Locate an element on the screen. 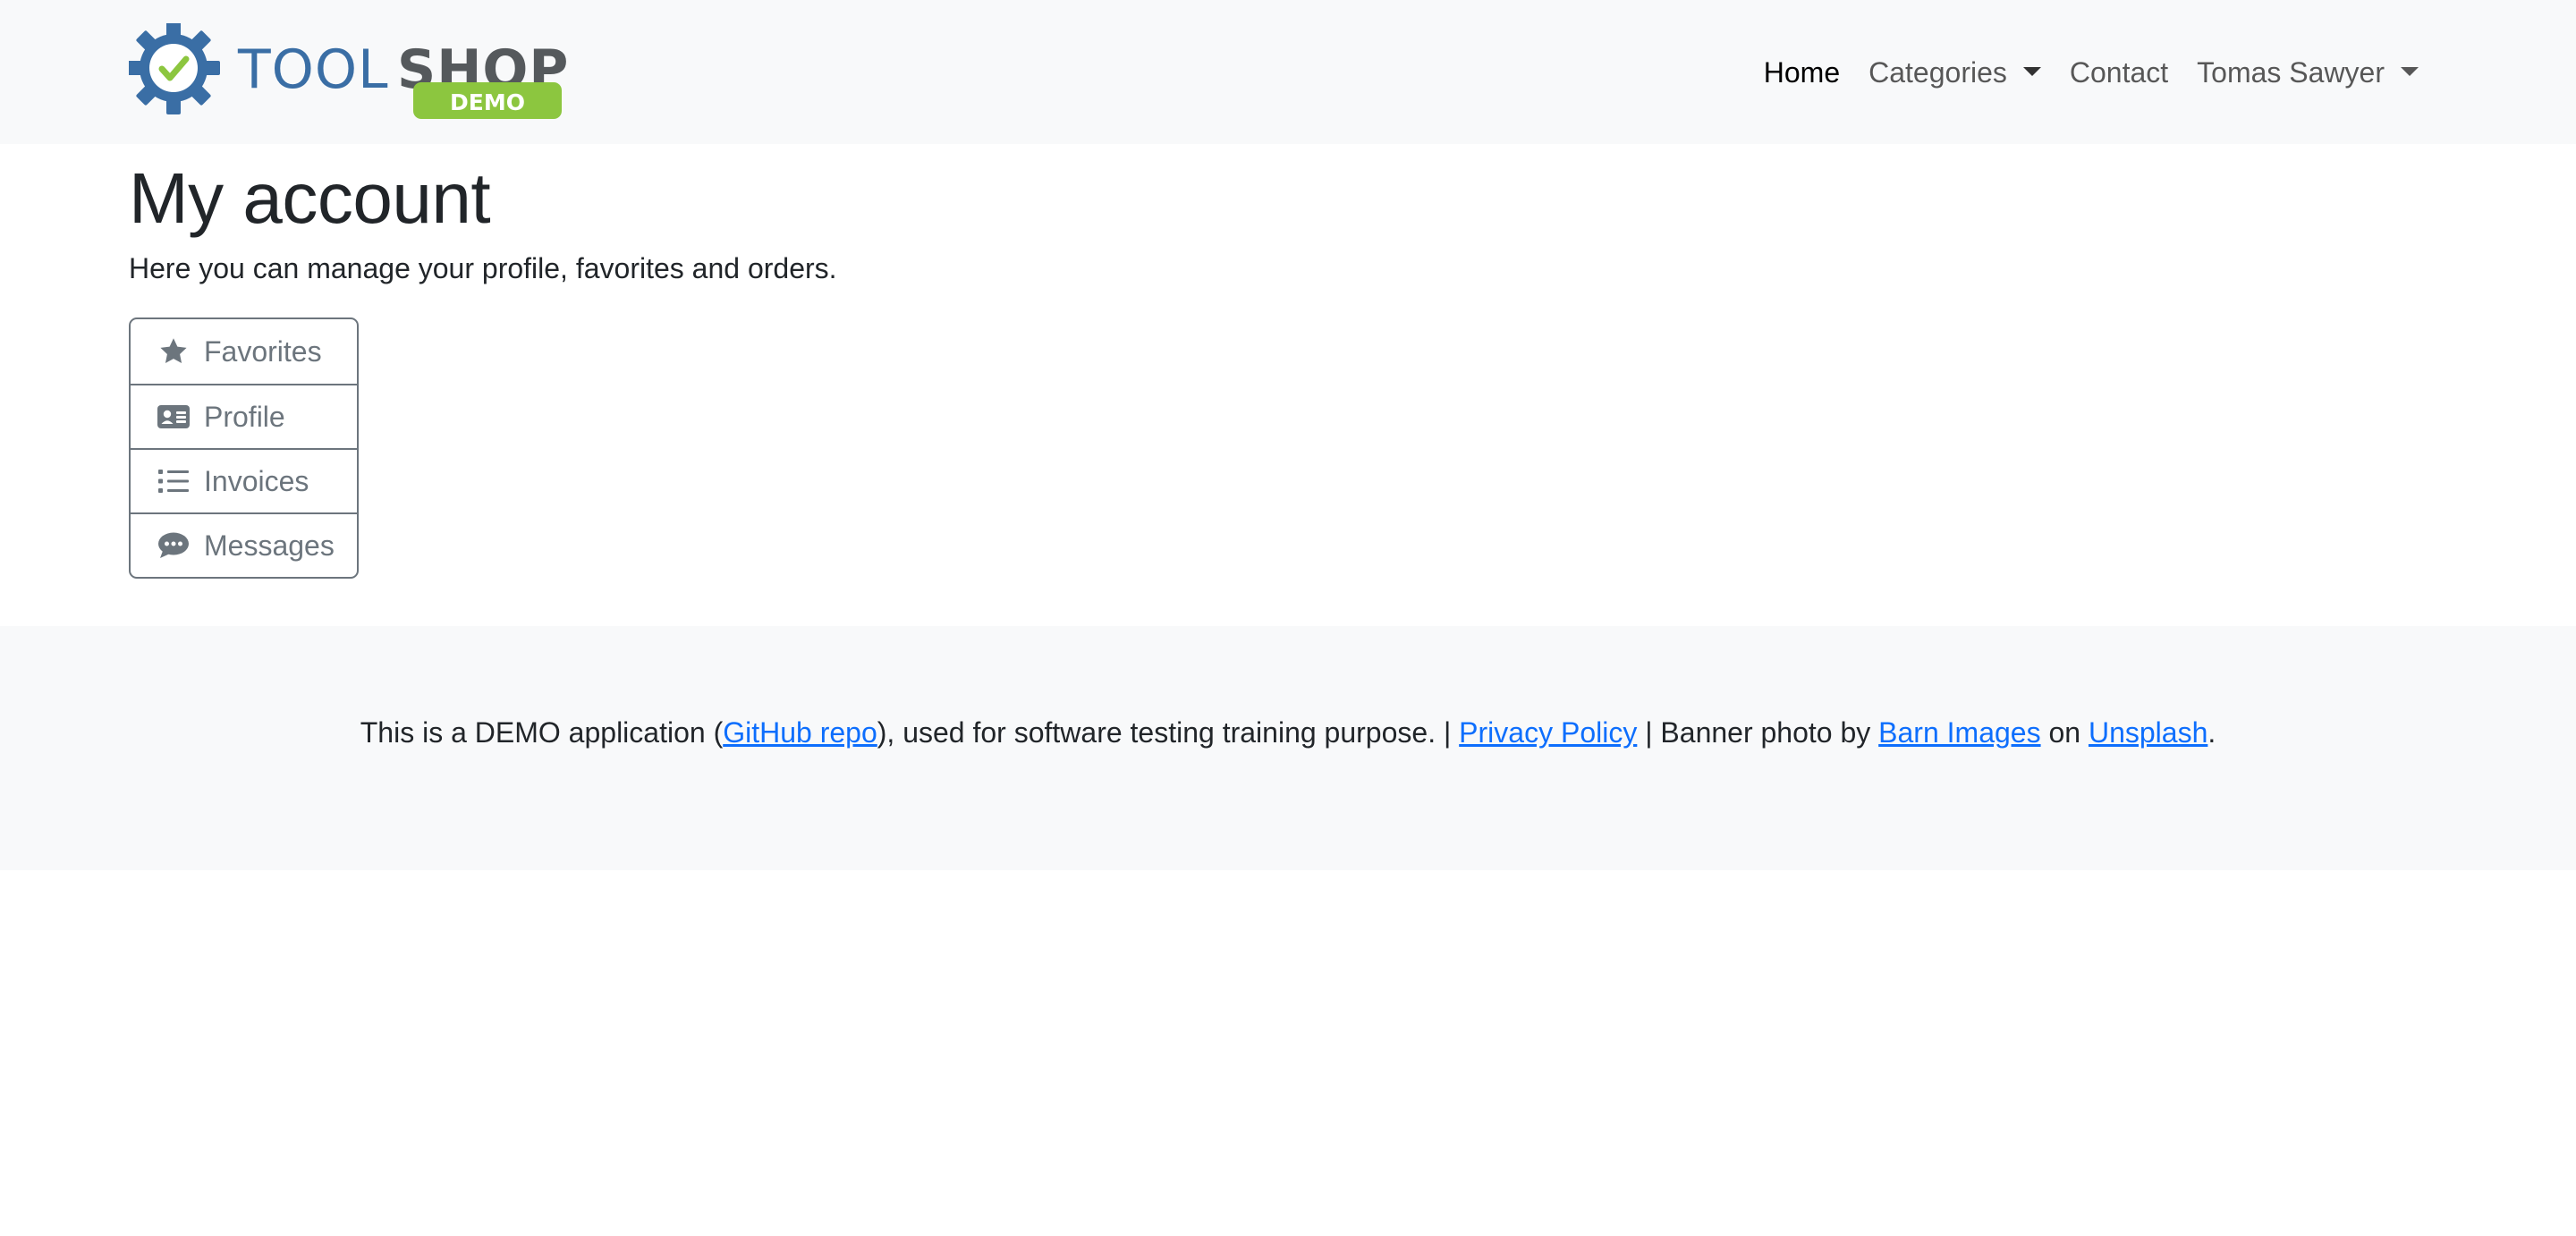  footer-text-part1: This is a DEMO application ( is located at coordinates (542, 732).